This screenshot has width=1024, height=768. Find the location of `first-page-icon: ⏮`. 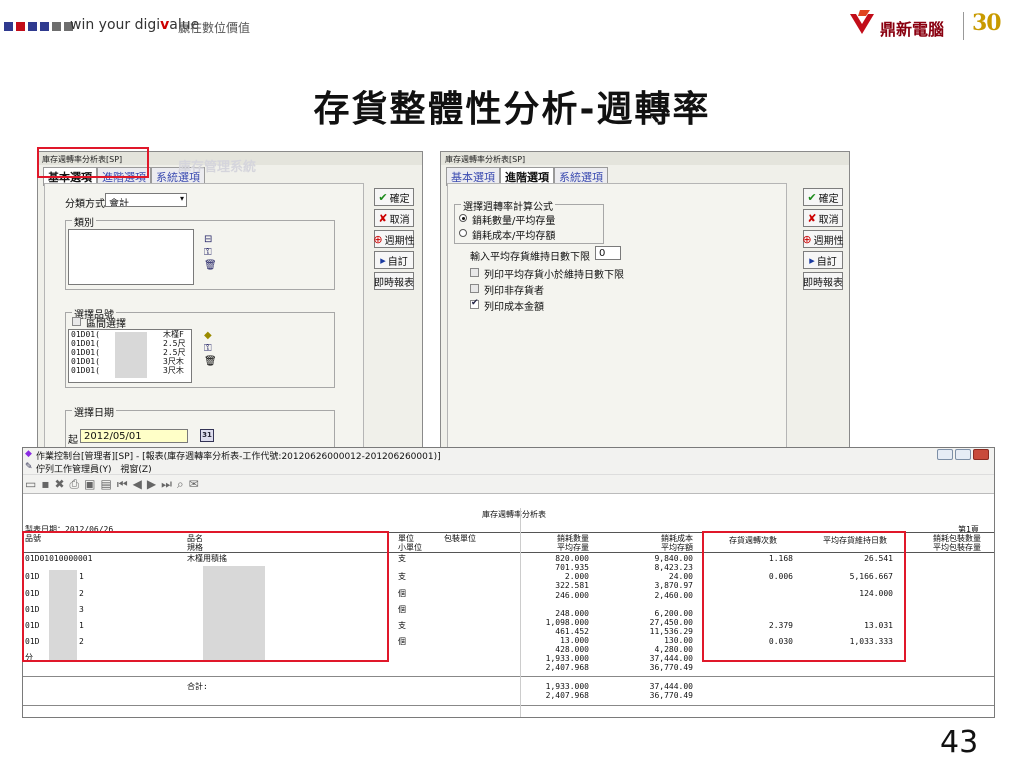

first-page-icon: ⏮ is located at coordinates (122, 484).